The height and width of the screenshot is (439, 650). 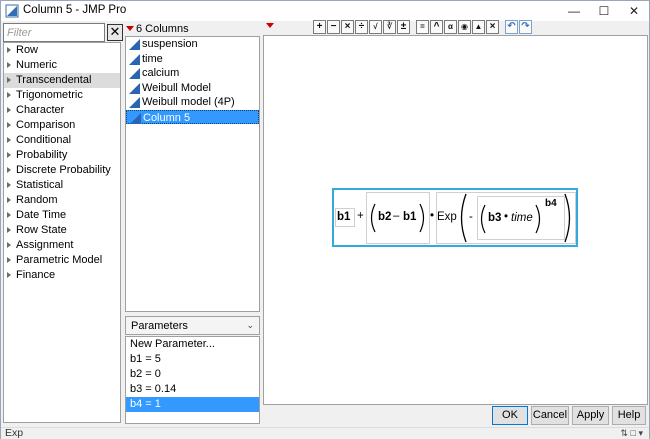 I want to click on formula-operator-negate: -, so click(x=471, y=217).